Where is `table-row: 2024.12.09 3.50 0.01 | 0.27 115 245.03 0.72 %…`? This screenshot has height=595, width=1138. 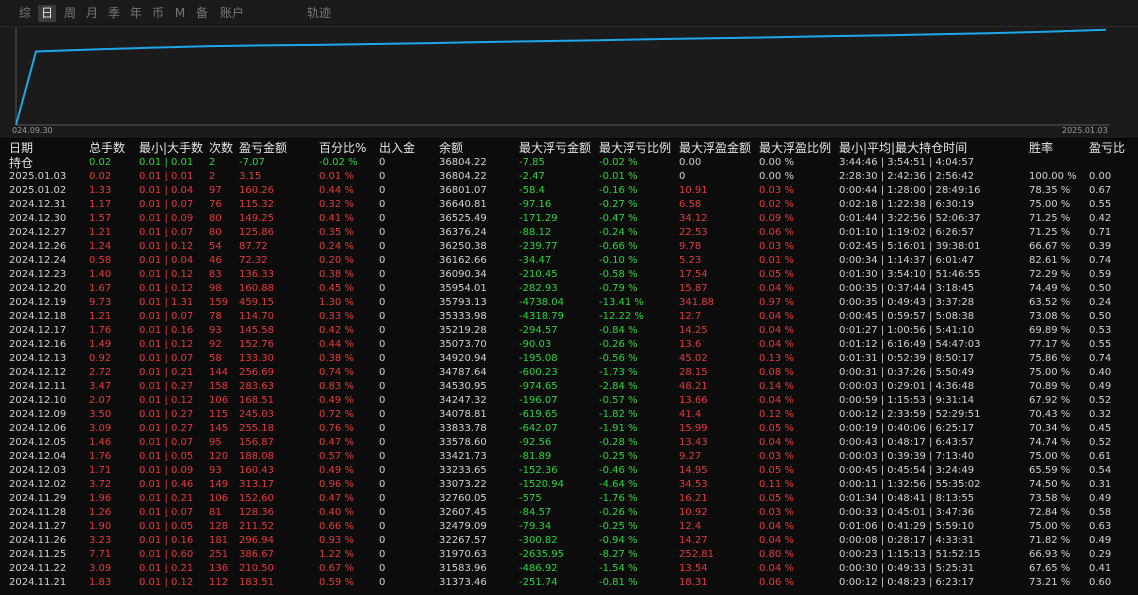 table-row: 2024.12.09 3.50 0.01 | 0.27 115 245.03 0.72 %… is located at coordinates (569, 415).